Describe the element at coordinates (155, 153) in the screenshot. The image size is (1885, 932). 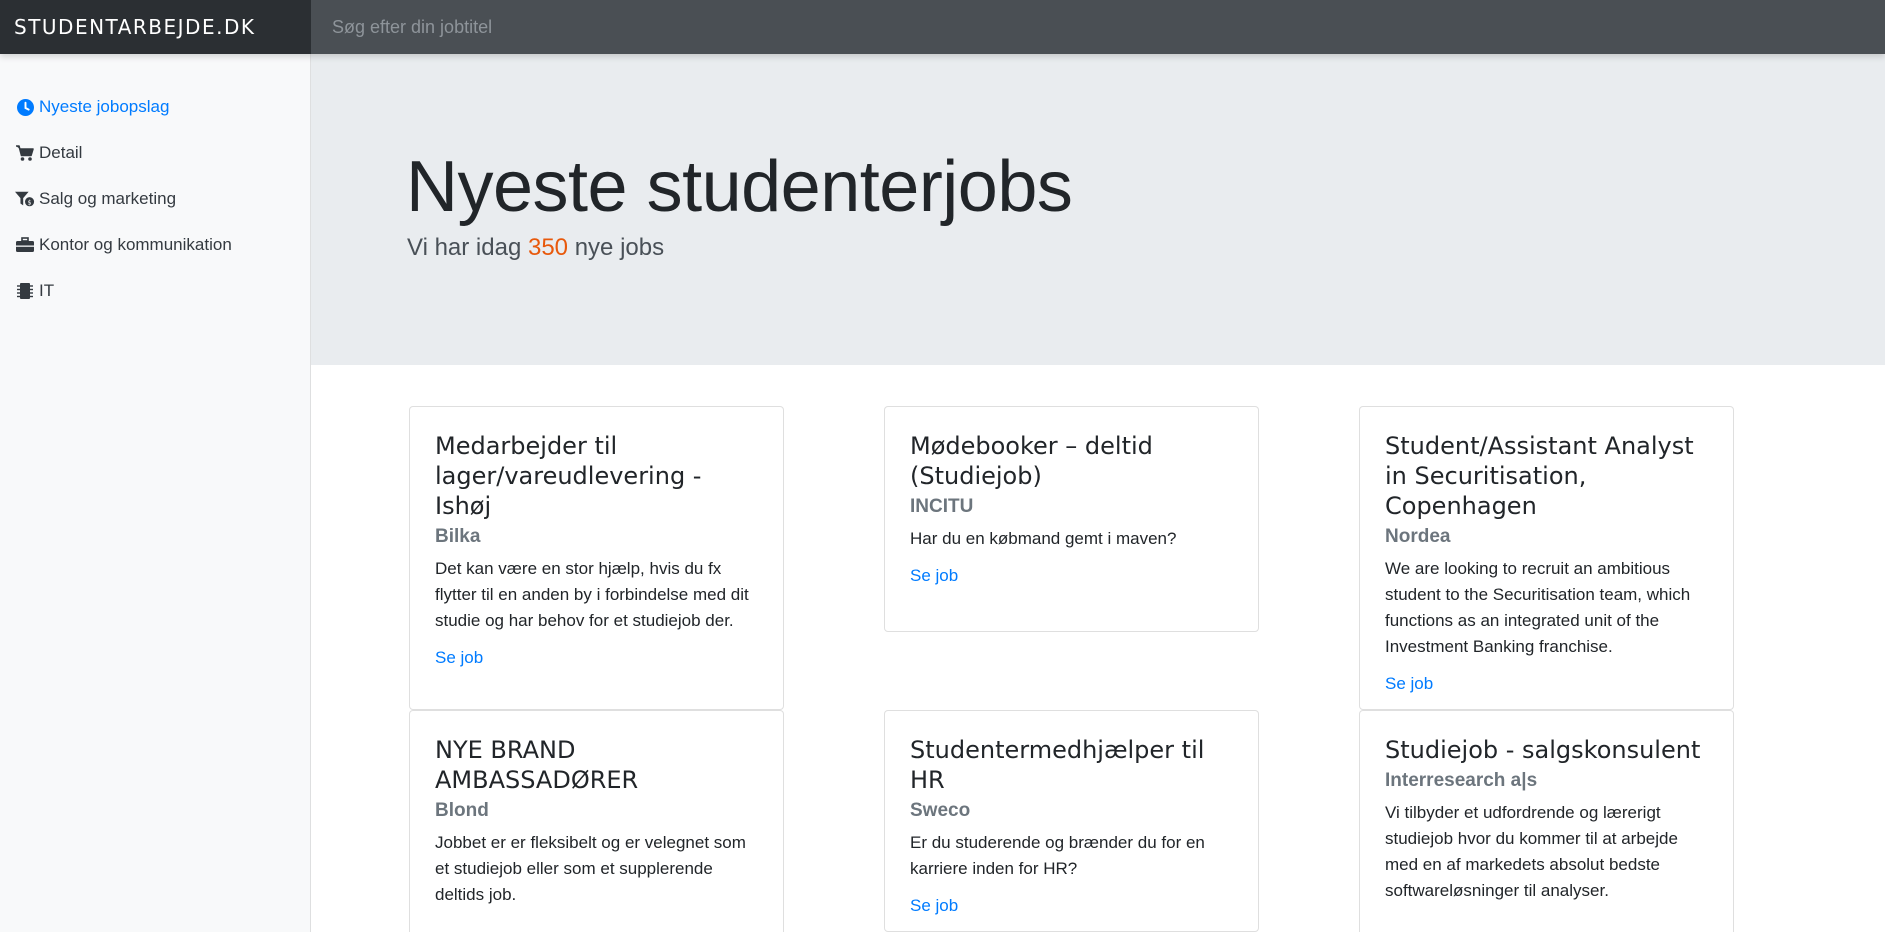
I see `sidebar-item-detail: Detail` at that location.